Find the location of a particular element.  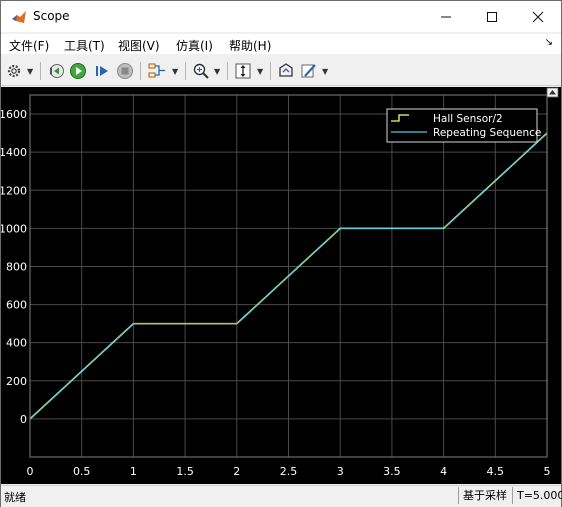

style-button is located at coordinates (309, 71).